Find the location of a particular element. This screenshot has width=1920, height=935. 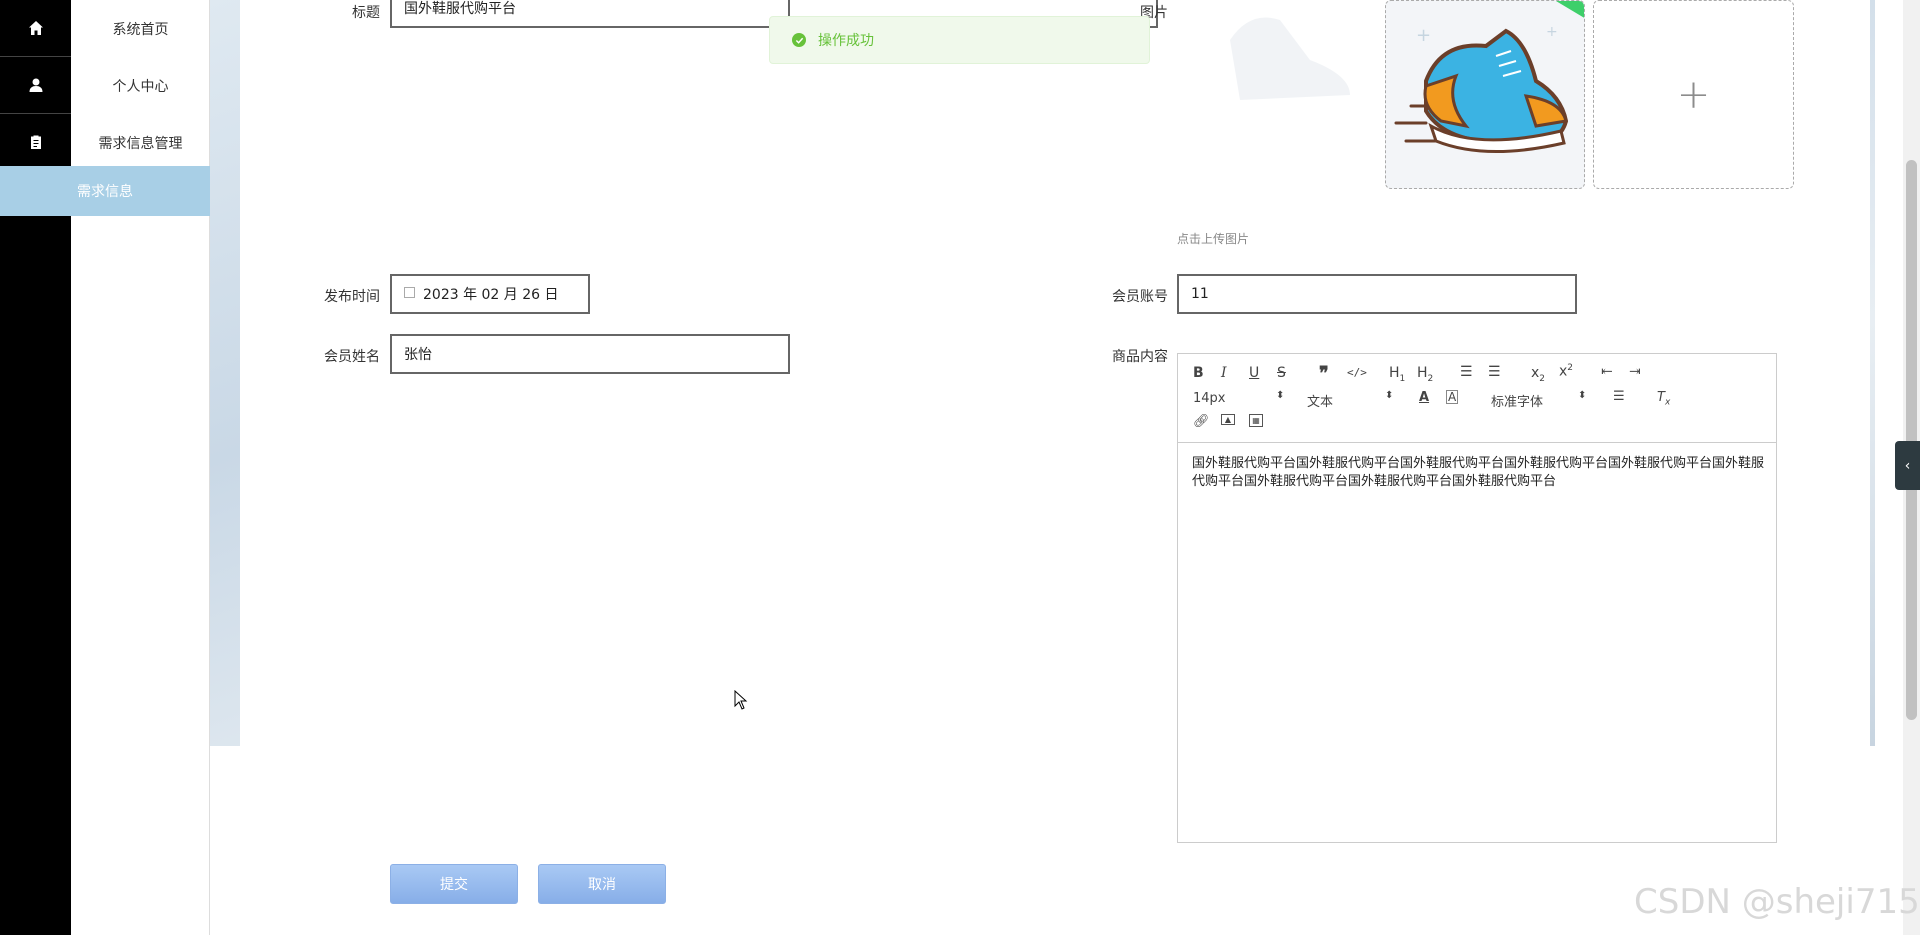

clipboard-icon is located at coordinates (35, 142).